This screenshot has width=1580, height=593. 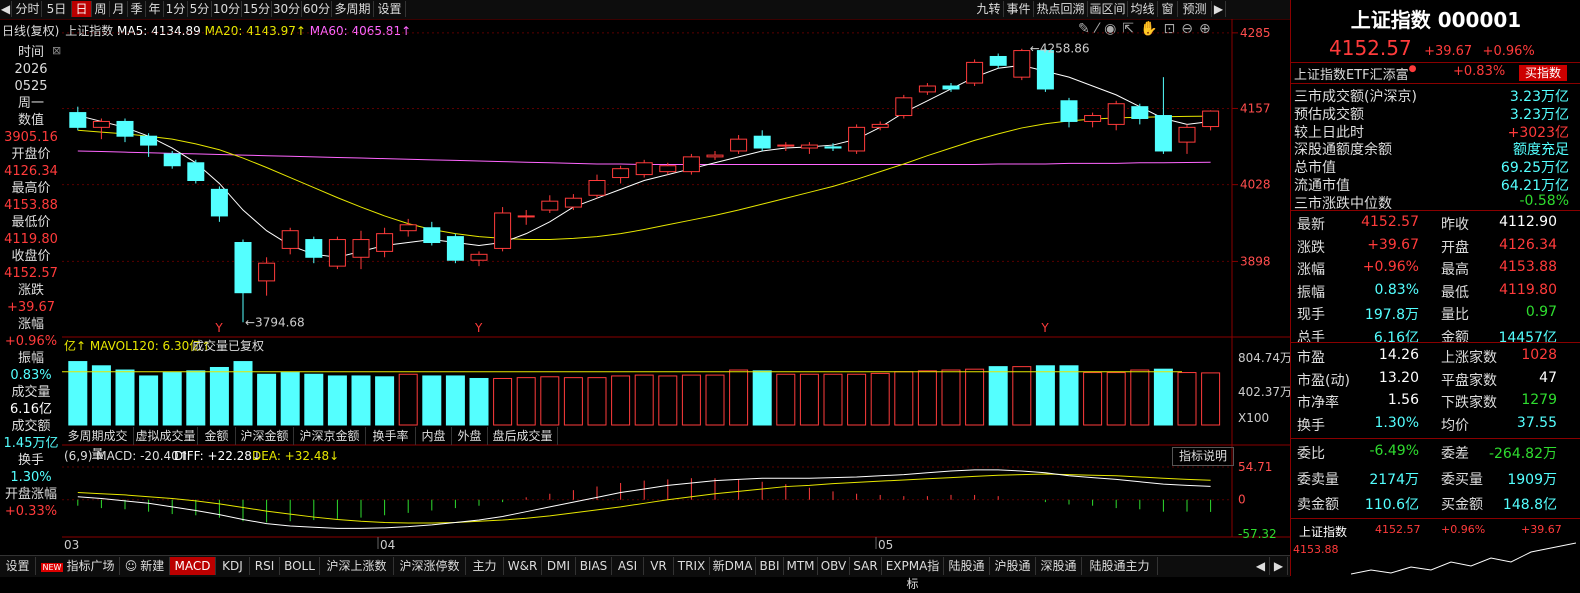 I want to click on period-tab: 分时, so click(x=28, y=9).